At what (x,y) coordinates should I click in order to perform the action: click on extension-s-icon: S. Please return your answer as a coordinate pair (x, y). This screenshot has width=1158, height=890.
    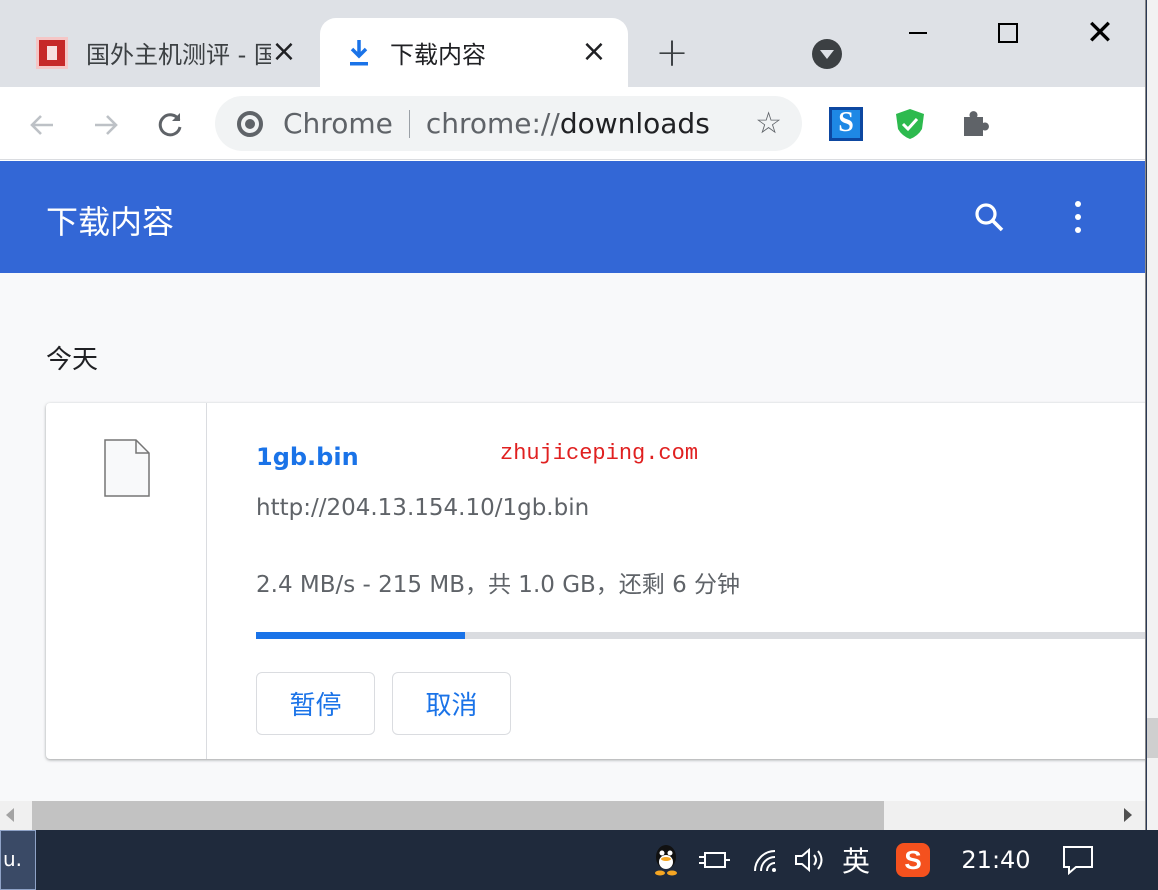
    Looking at the image, I should click on (846, 124).